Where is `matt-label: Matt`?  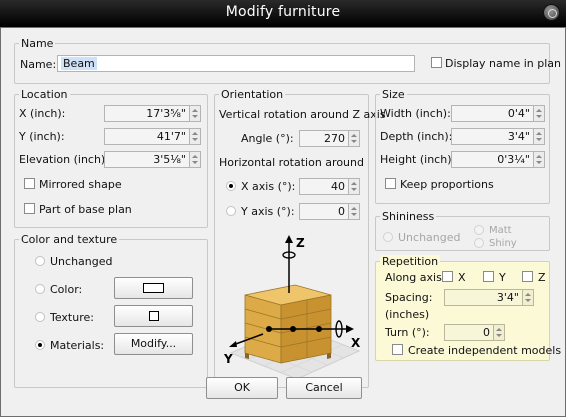
matt-label: Matt is located at coordinates (500, 230).